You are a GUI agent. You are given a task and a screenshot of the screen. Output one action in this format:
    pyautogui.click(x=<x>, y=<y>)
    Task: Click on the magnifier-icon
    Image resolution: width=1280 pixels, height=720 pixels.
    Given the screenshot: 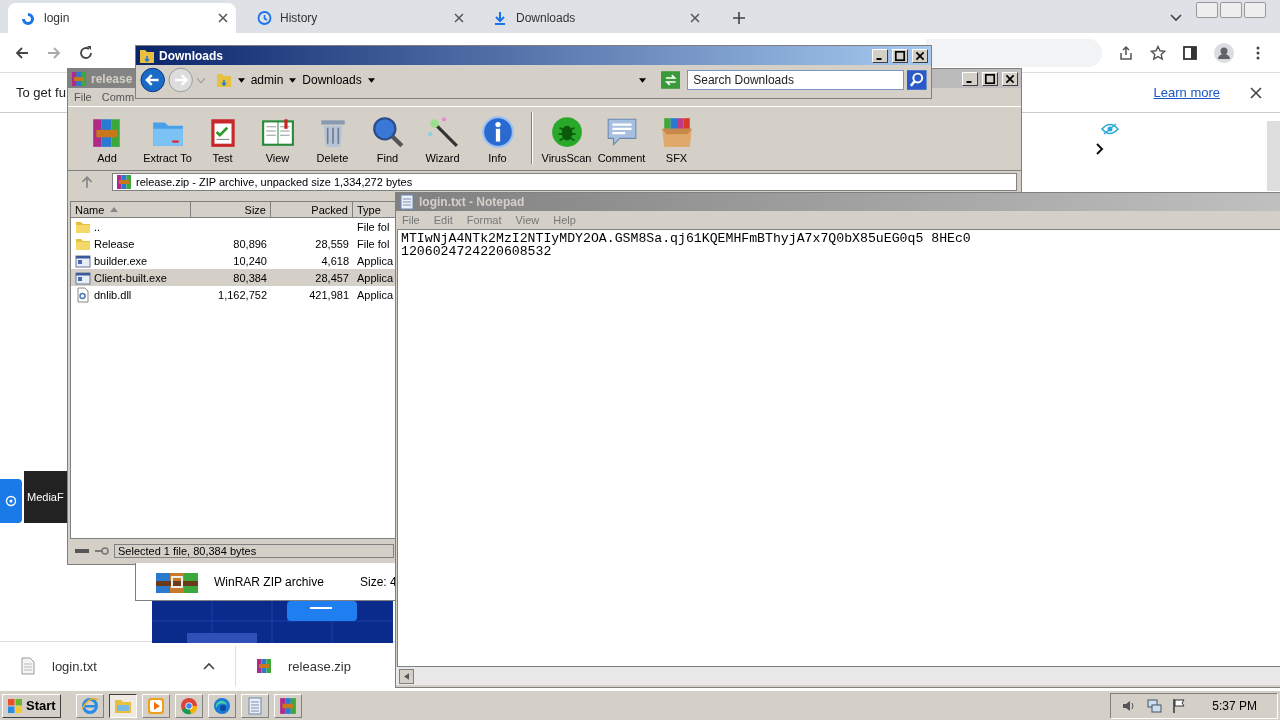 What is the action you would take?
    pyautogui.click(x=387, y=132)
    